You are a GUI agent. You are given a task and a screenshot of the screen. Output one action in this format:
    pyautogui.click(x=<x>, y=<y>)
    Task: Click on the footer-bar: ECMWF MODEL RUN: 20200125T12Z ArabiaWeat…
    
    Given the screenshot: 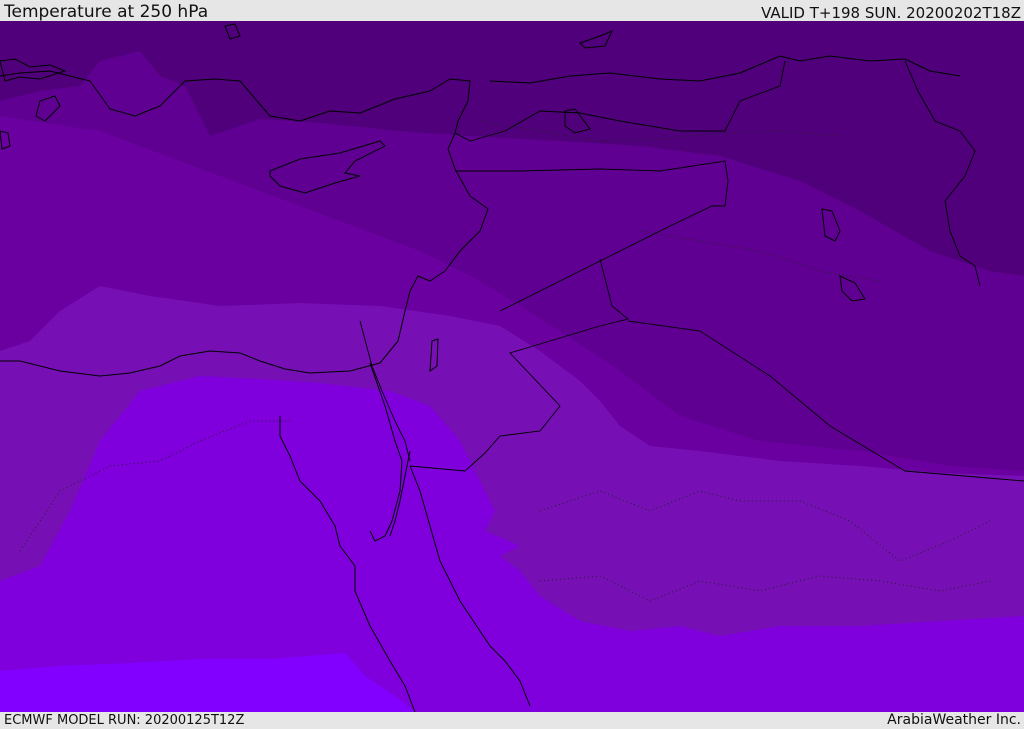 What is the action you would take?
    pyautogui.click(x=512, y=720)
    